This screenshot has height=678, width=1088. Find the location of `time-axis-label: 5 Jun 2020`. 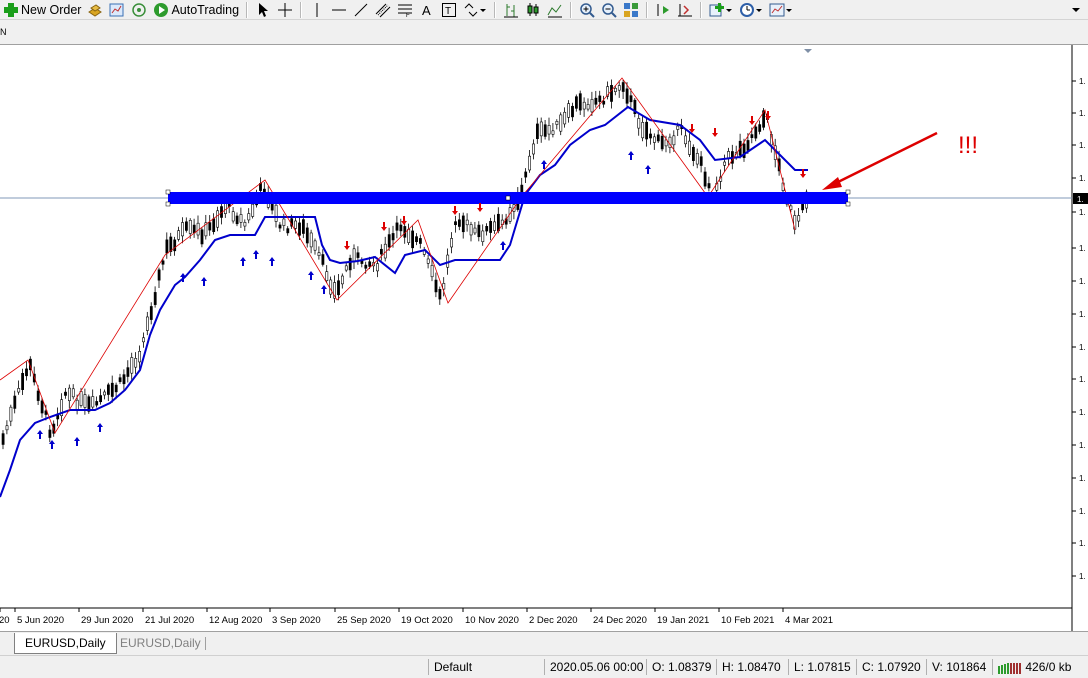

time-axis-label: 5 Jun 2020 is located at coordinates (40, 620).